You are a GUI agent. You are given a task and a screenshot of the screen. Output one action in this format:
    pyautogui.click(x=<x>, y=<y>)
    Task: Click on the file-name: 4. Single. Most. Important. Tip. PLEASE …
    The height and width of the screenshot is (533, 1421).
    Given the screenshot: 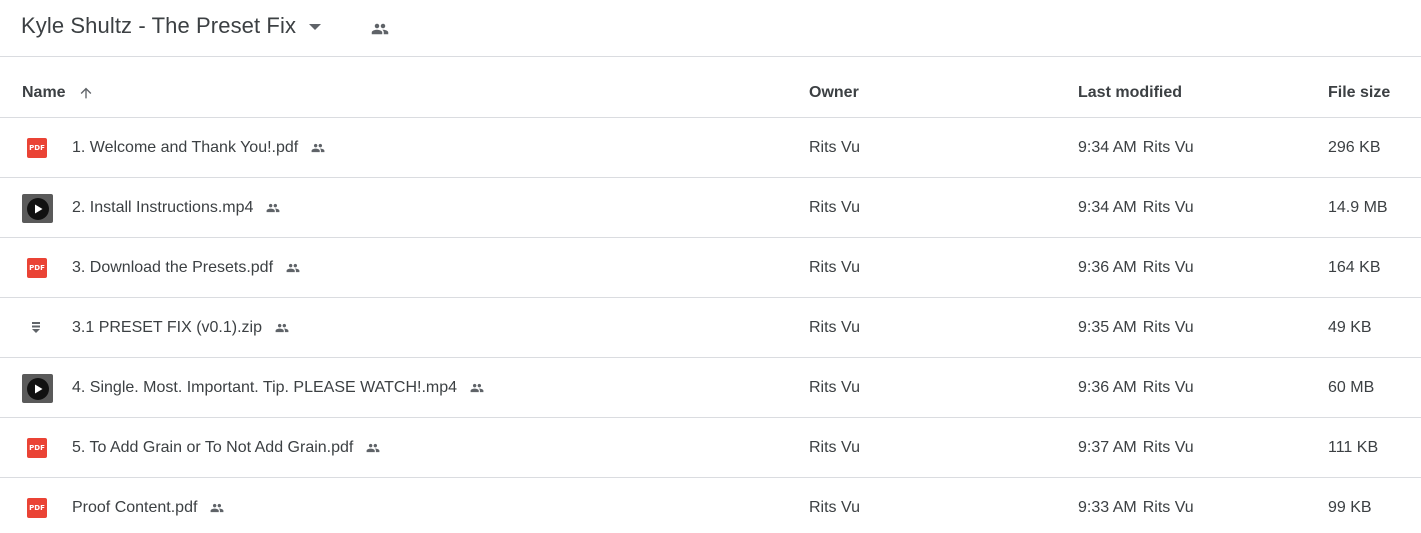 What is the action you would take?
    pyautogui.click(x=265, y=387)
    